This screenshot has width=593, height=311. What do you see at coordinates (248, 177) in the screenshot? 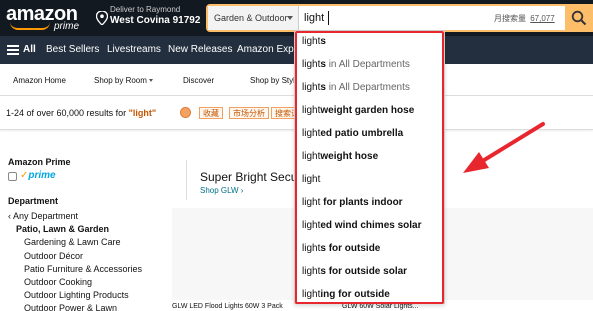
I see `brand-banner-title: Super Bright Secu` at bounding box center [248, 177].